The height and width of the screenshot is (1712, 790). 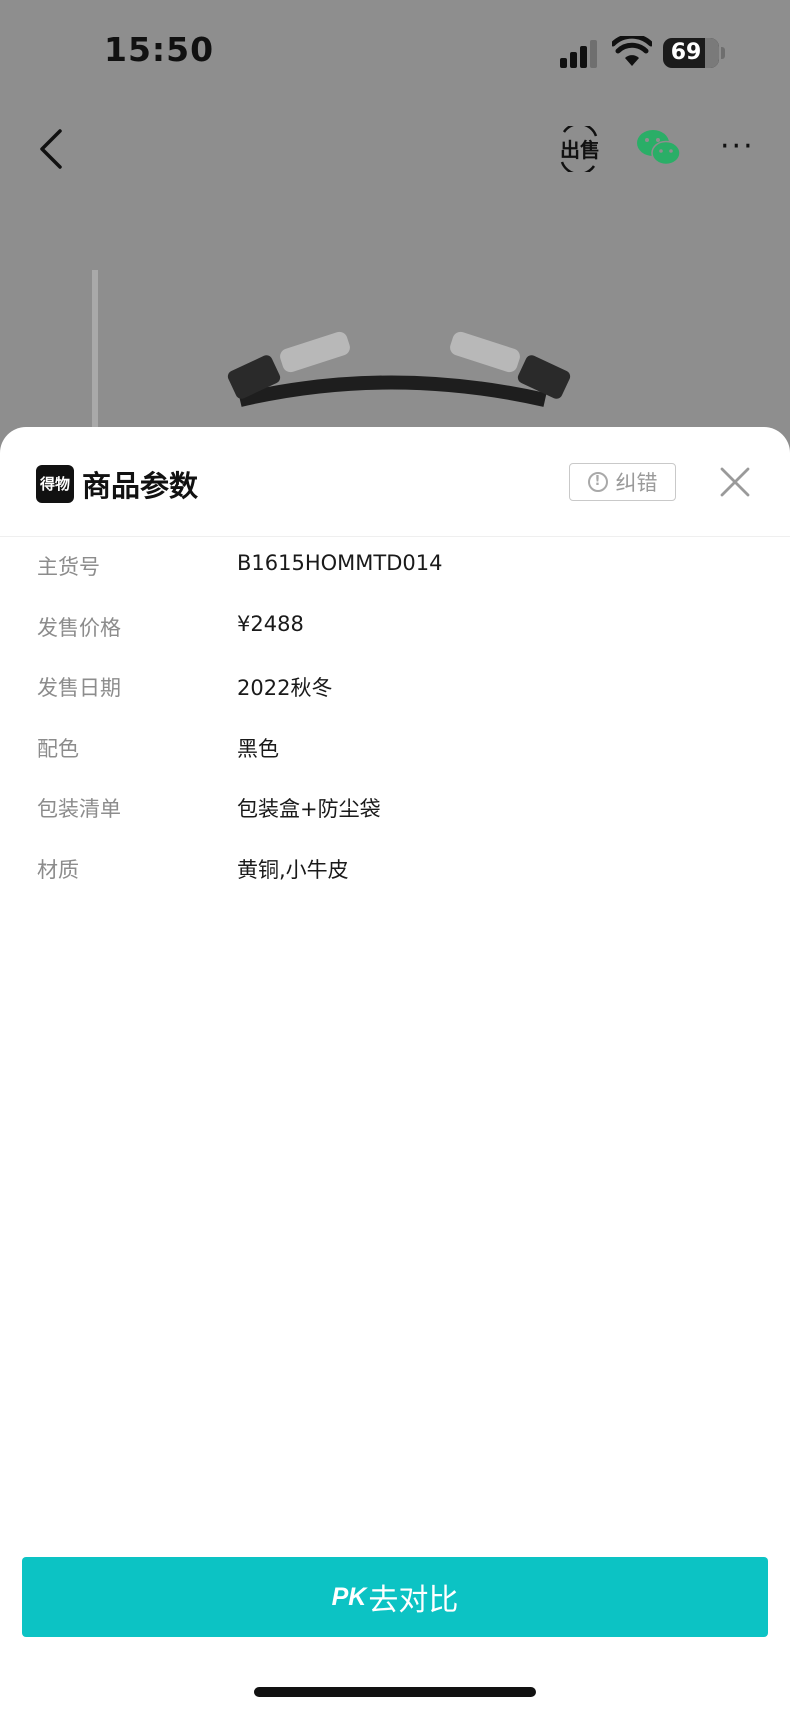 I want to click on param-label: 发售日期, so click(x=79, y=688).